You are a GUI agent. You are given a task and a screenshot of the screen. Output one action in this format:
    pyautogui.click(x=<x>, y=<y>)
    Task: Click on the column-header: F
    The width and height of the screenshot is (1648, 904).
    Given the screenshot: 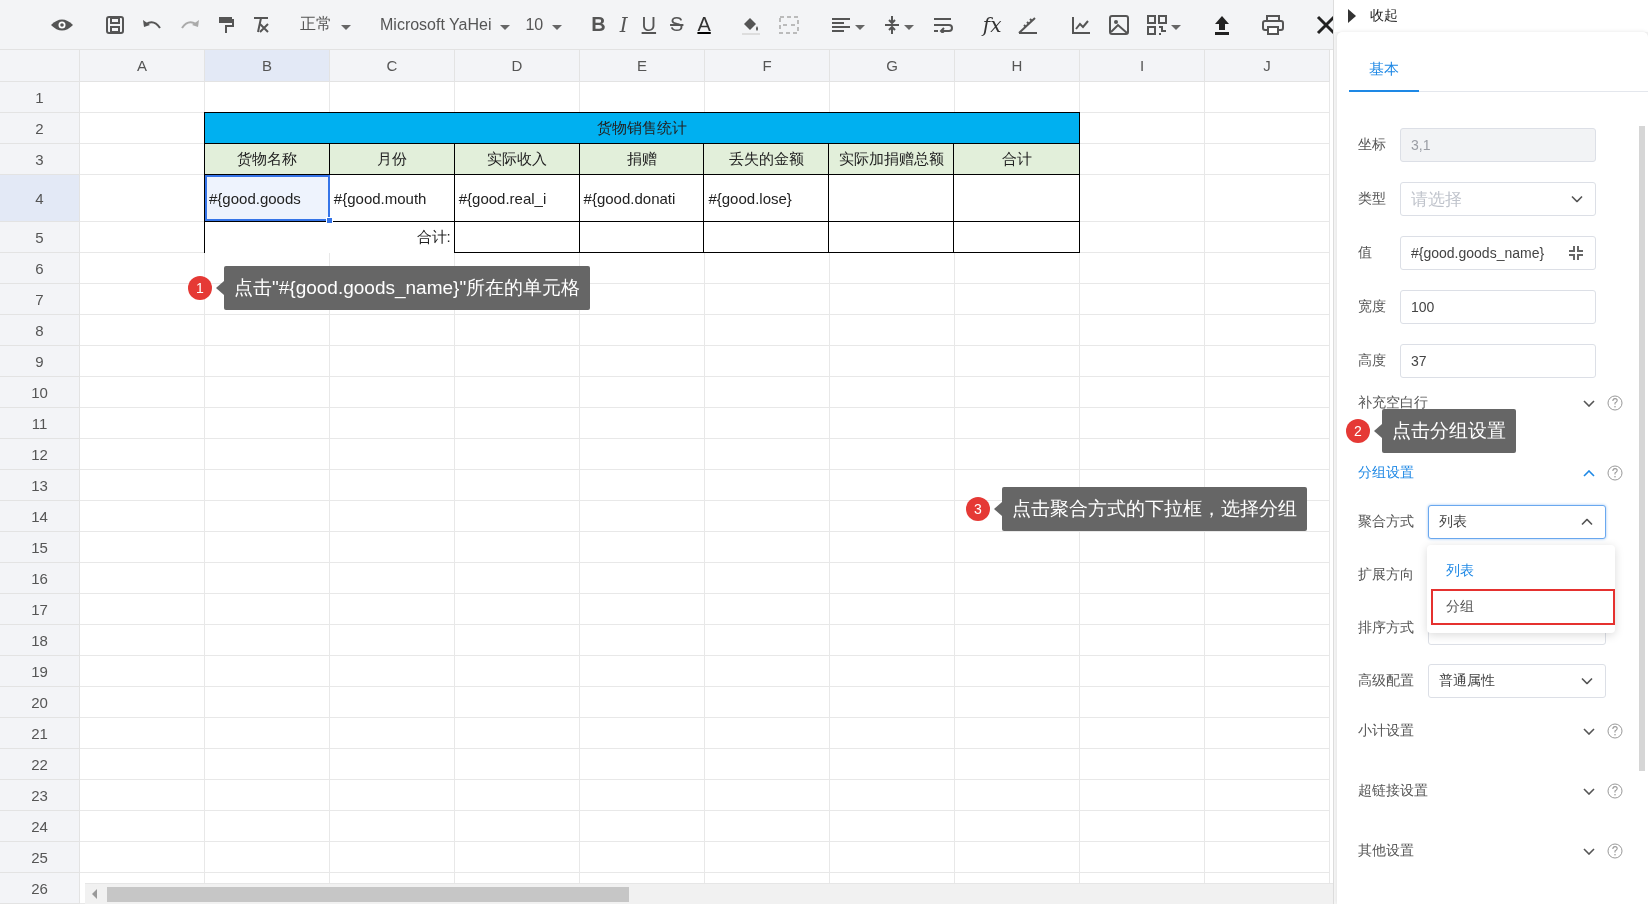 What is the action you would take?
    pyautogui.click(x=767, y=66)
    